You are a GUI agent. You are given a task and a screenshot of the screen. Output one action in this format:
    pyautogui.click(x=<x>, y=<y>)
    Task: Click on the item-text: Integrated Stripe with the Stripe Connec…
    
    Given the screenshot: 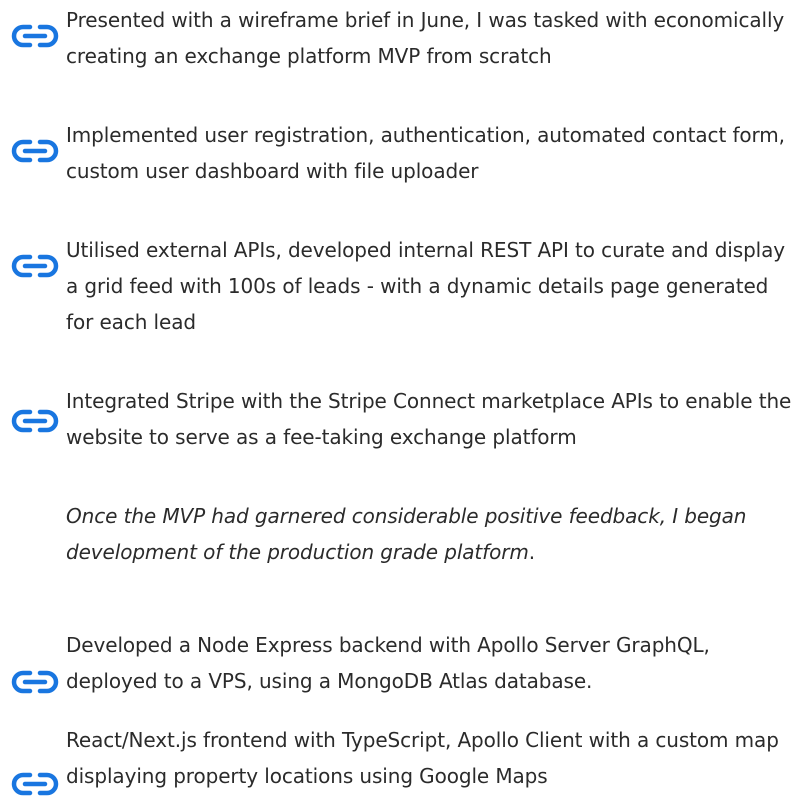 What is the action you would take?
    pyautogui.click(x=429, y=419)
    